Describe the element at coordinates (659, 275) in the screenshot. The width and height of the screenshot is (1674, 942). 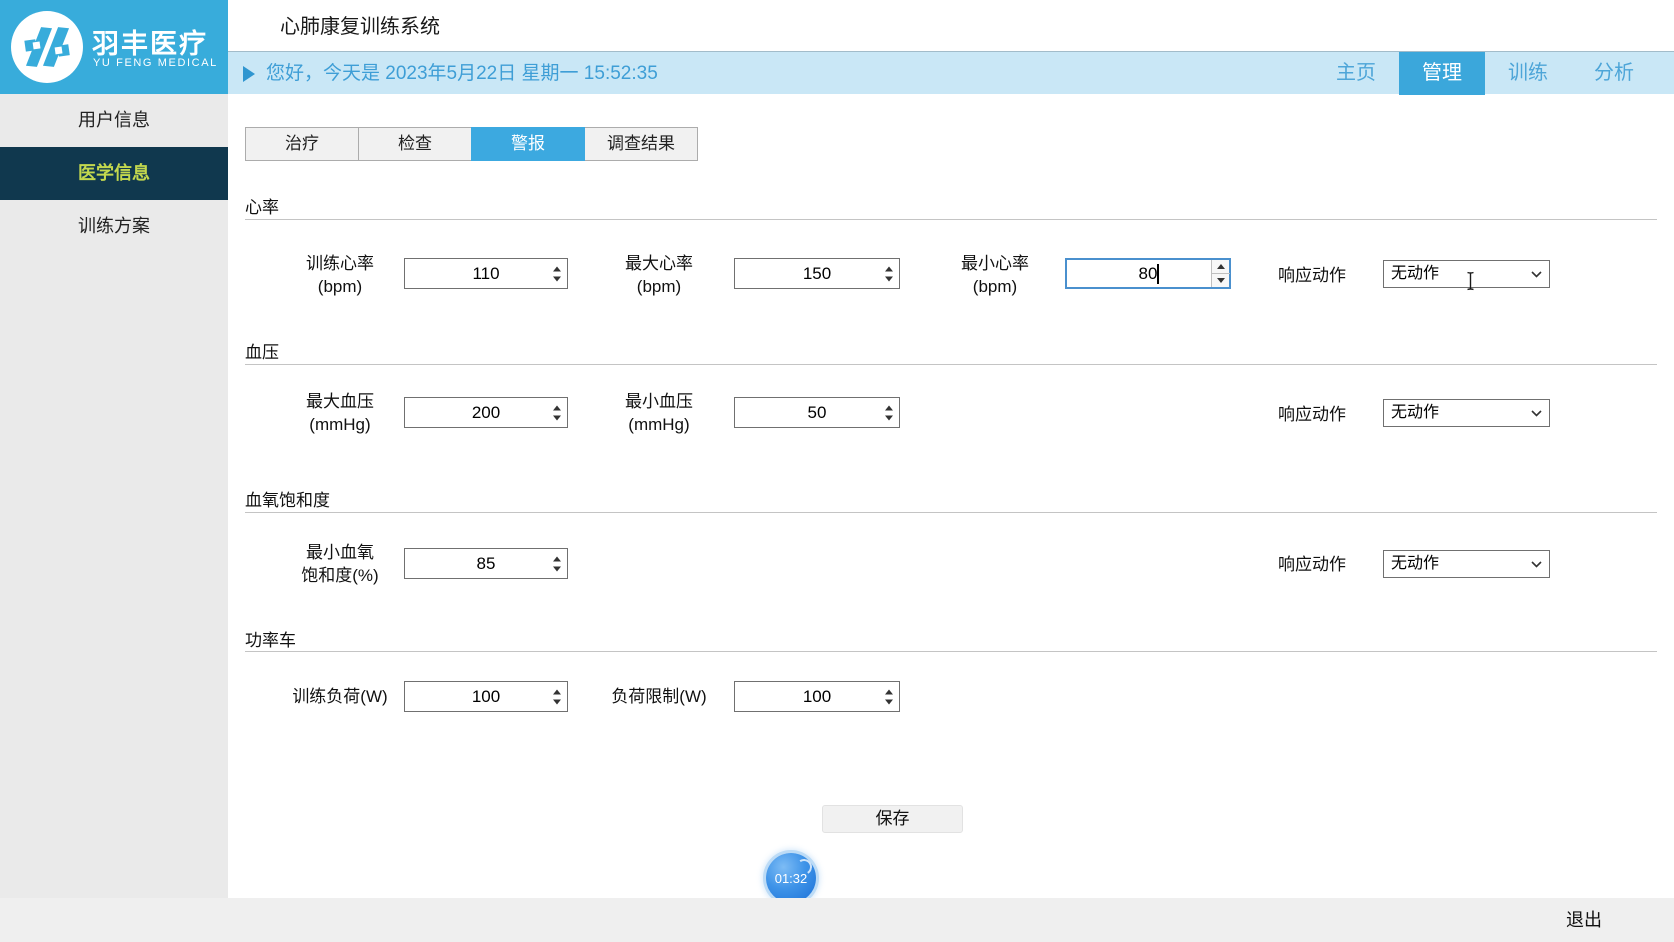
I see `hr-max-label: 最大心率 (bpm)` at that location.